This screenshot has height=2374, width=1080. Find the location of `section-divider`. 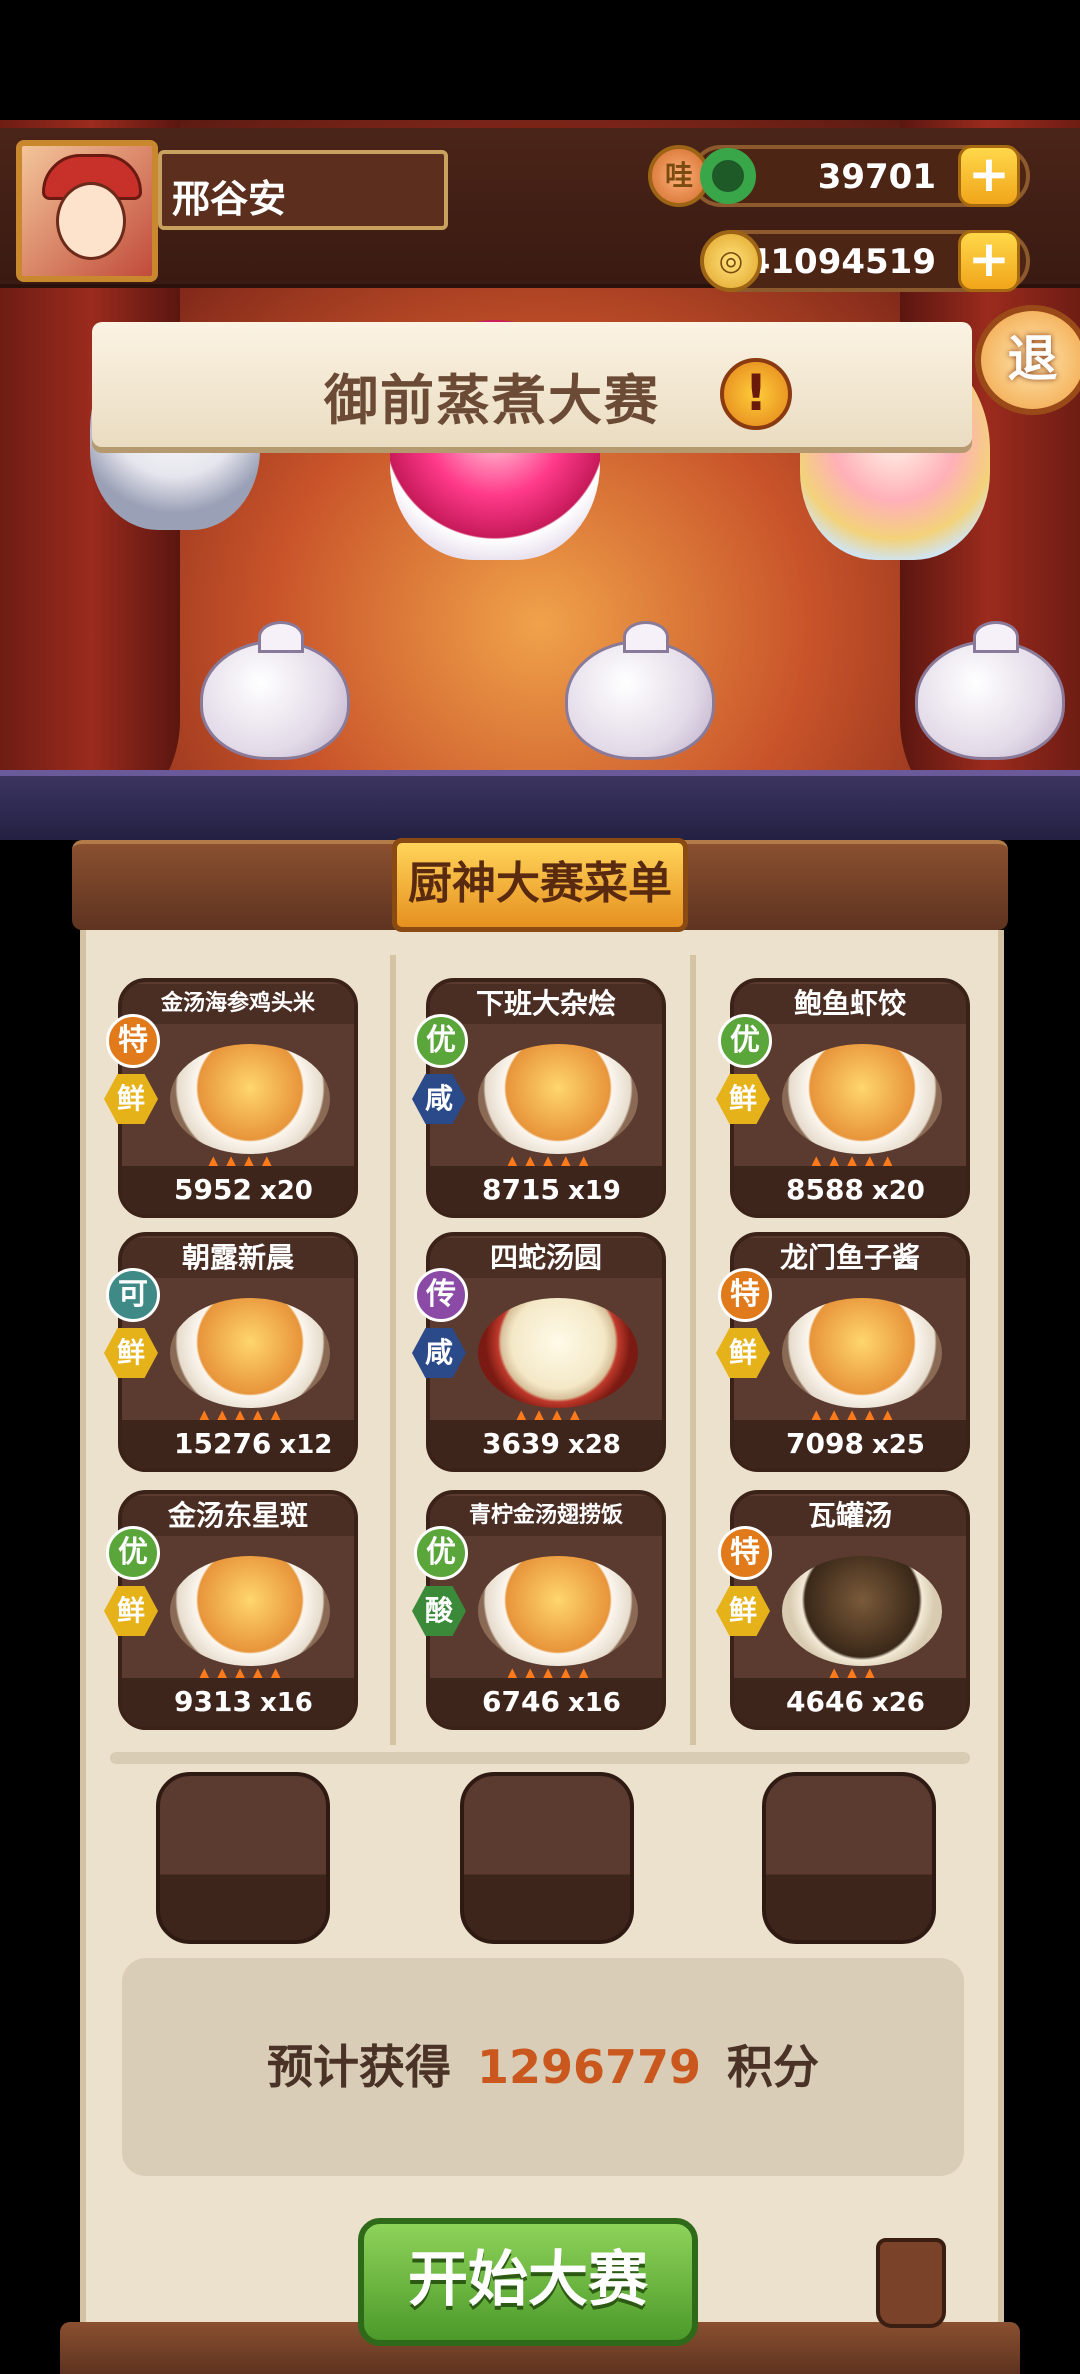

section-divider is located at coordinates (540, 1758).